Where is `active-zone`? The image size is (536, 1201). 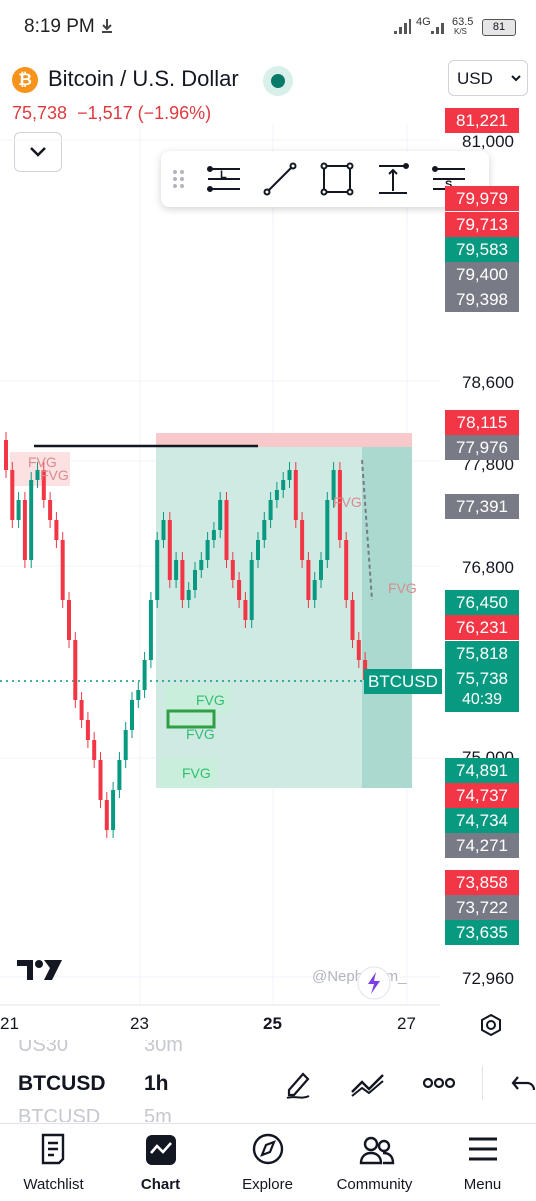
active-zone is located at coordinates (387, 617).